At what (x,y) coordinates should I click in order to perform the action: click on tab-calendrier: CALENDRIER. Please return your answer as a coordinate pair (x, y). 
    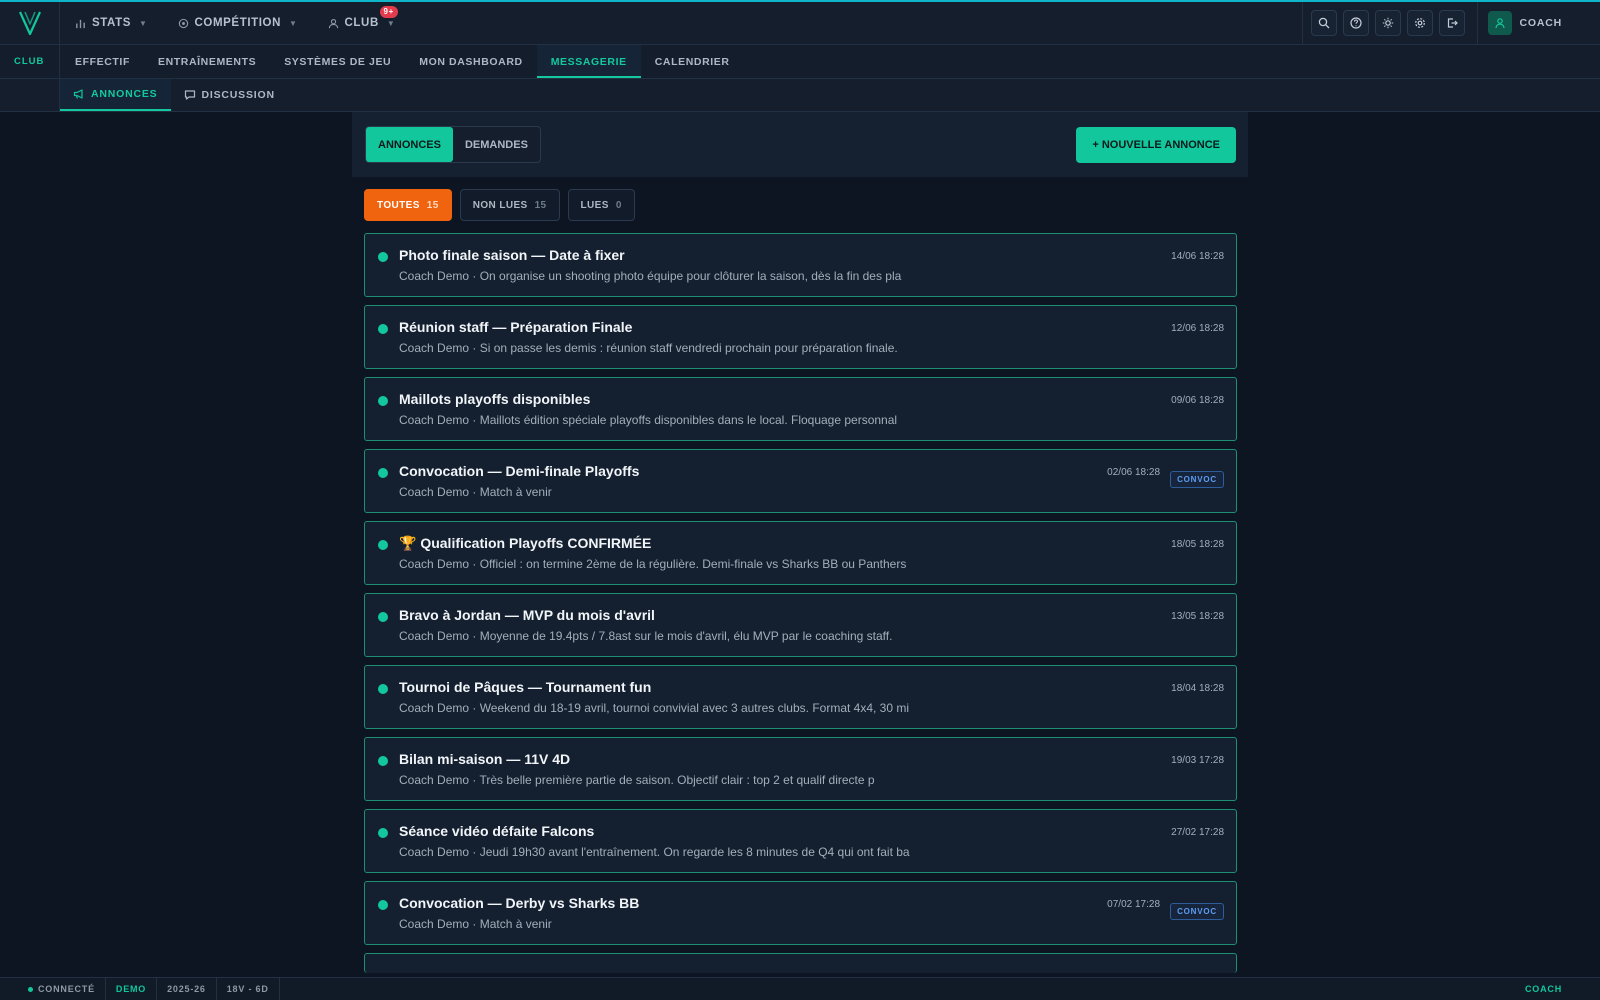
    Looking at the image, I should click on (692, 61).